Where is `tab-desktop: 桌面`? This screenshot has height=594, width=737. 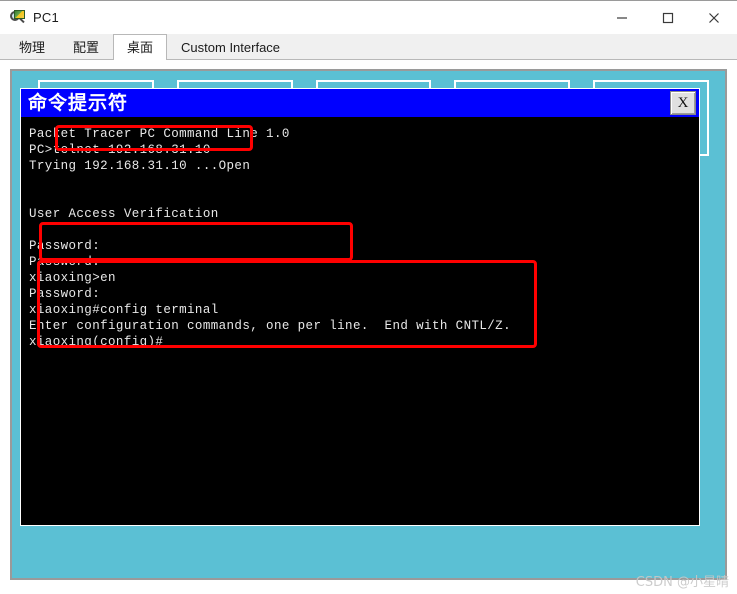 tab-desktop: 桌面 is located at coordinates (140, 47).